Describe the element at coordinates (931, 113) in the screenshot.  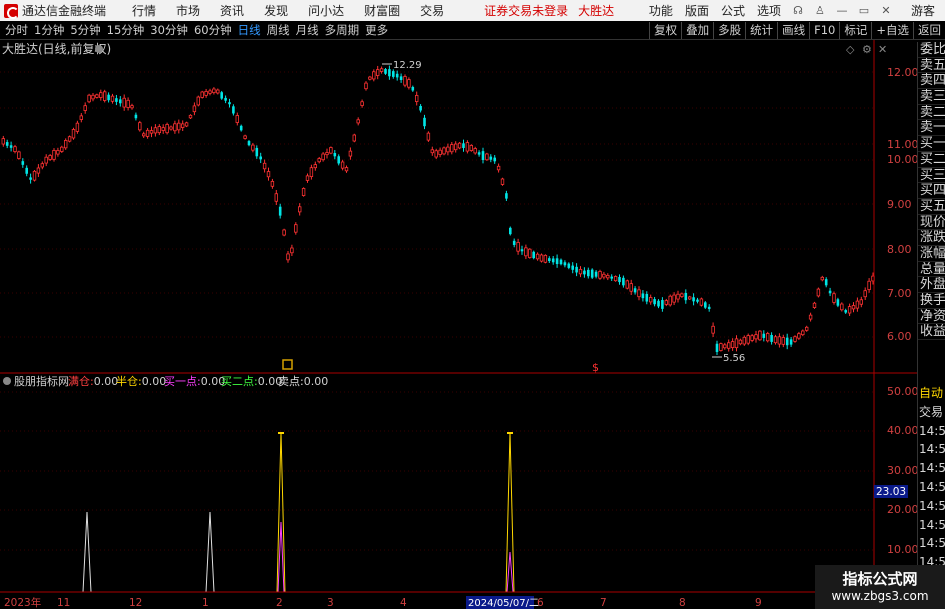
I see `side-item-ask2: 卖二` at that location.